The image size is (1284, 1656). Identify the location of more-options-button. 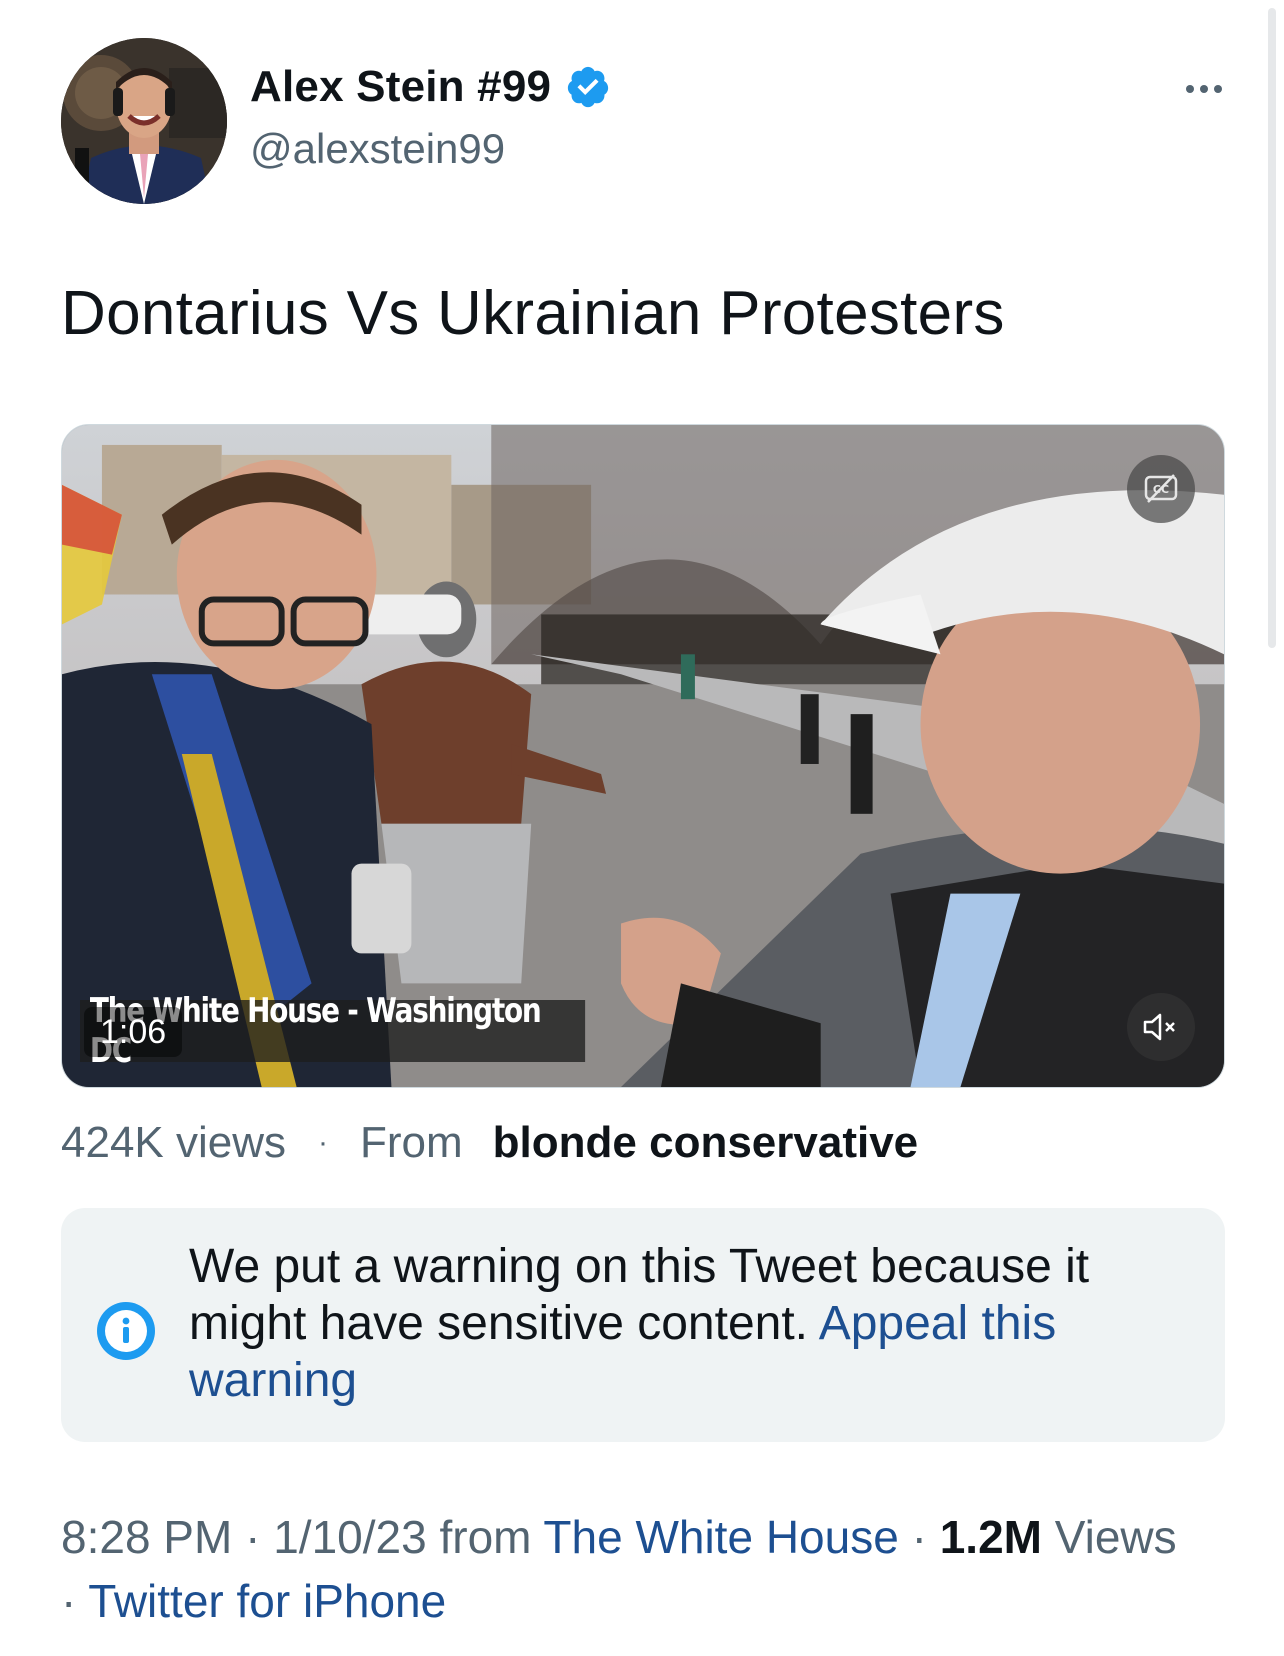
(1204, 89).